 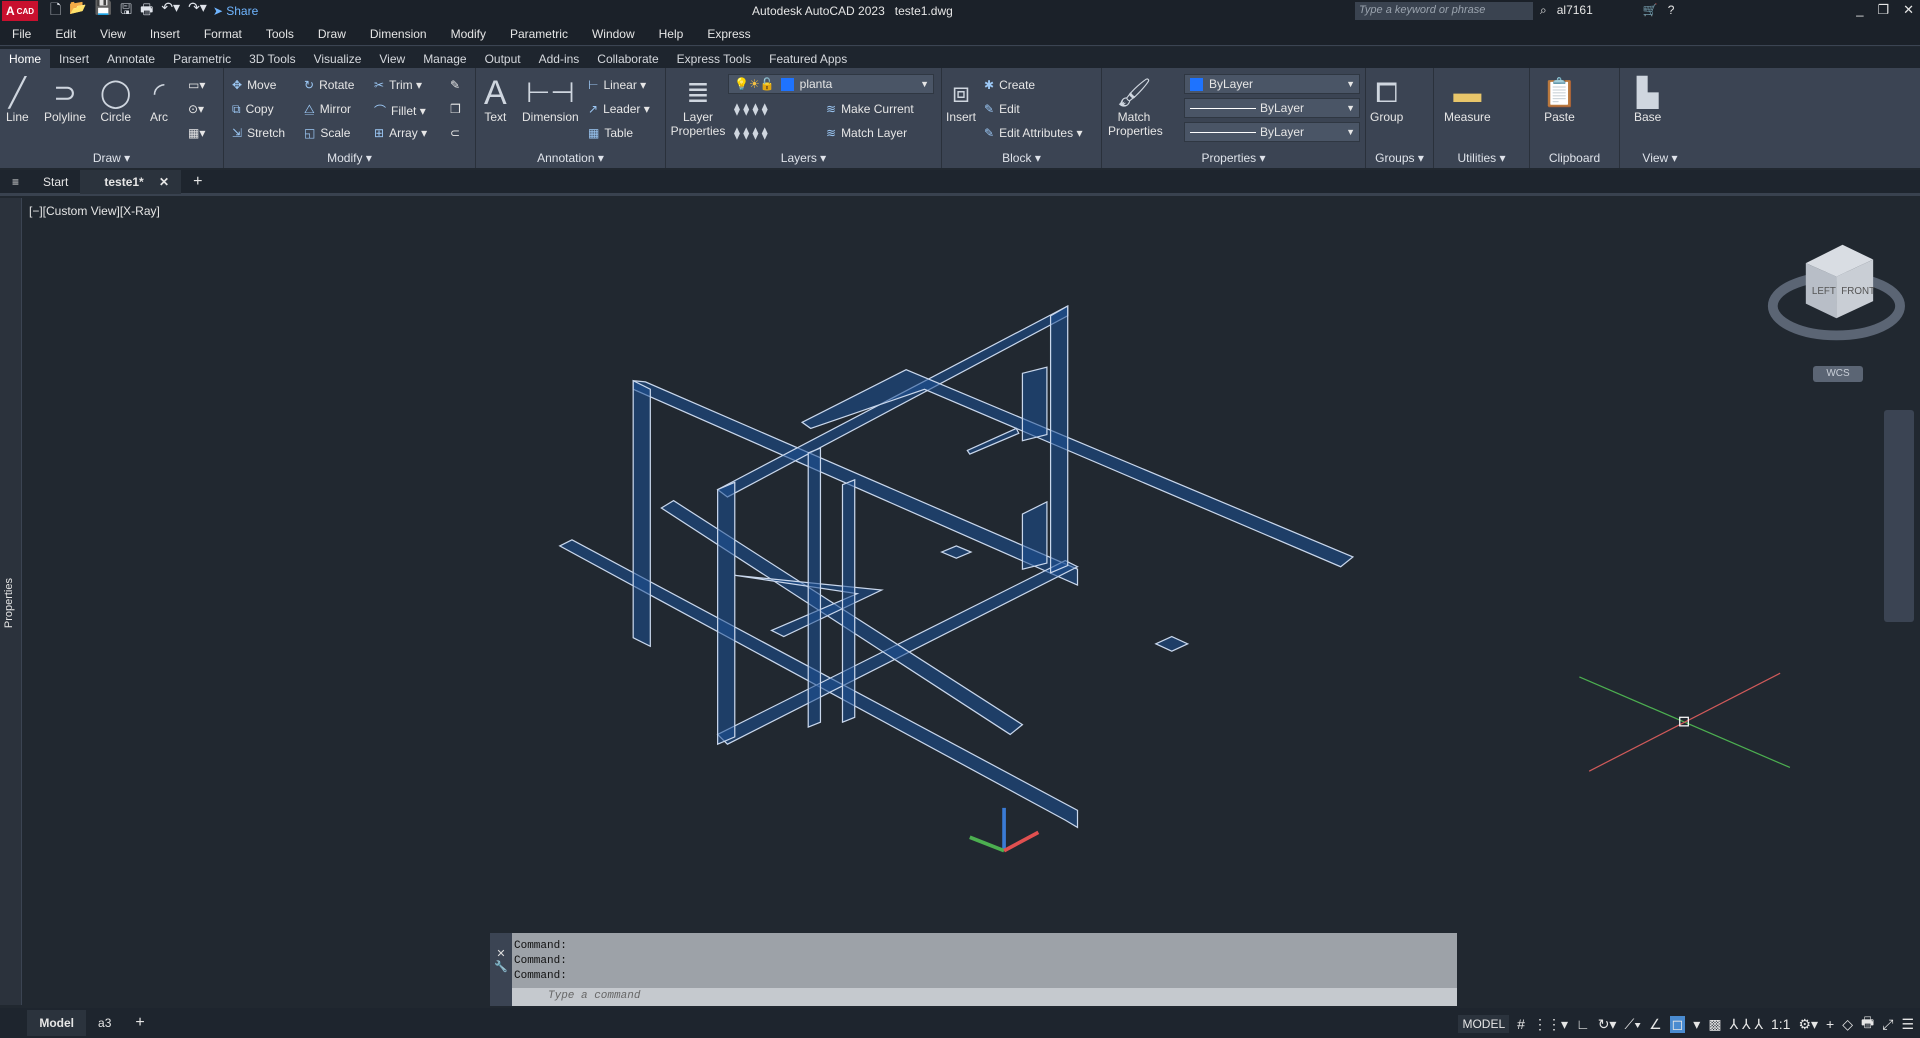 I want to click on viewcube: LEFT FRONT, so click(x=1836, y=292).